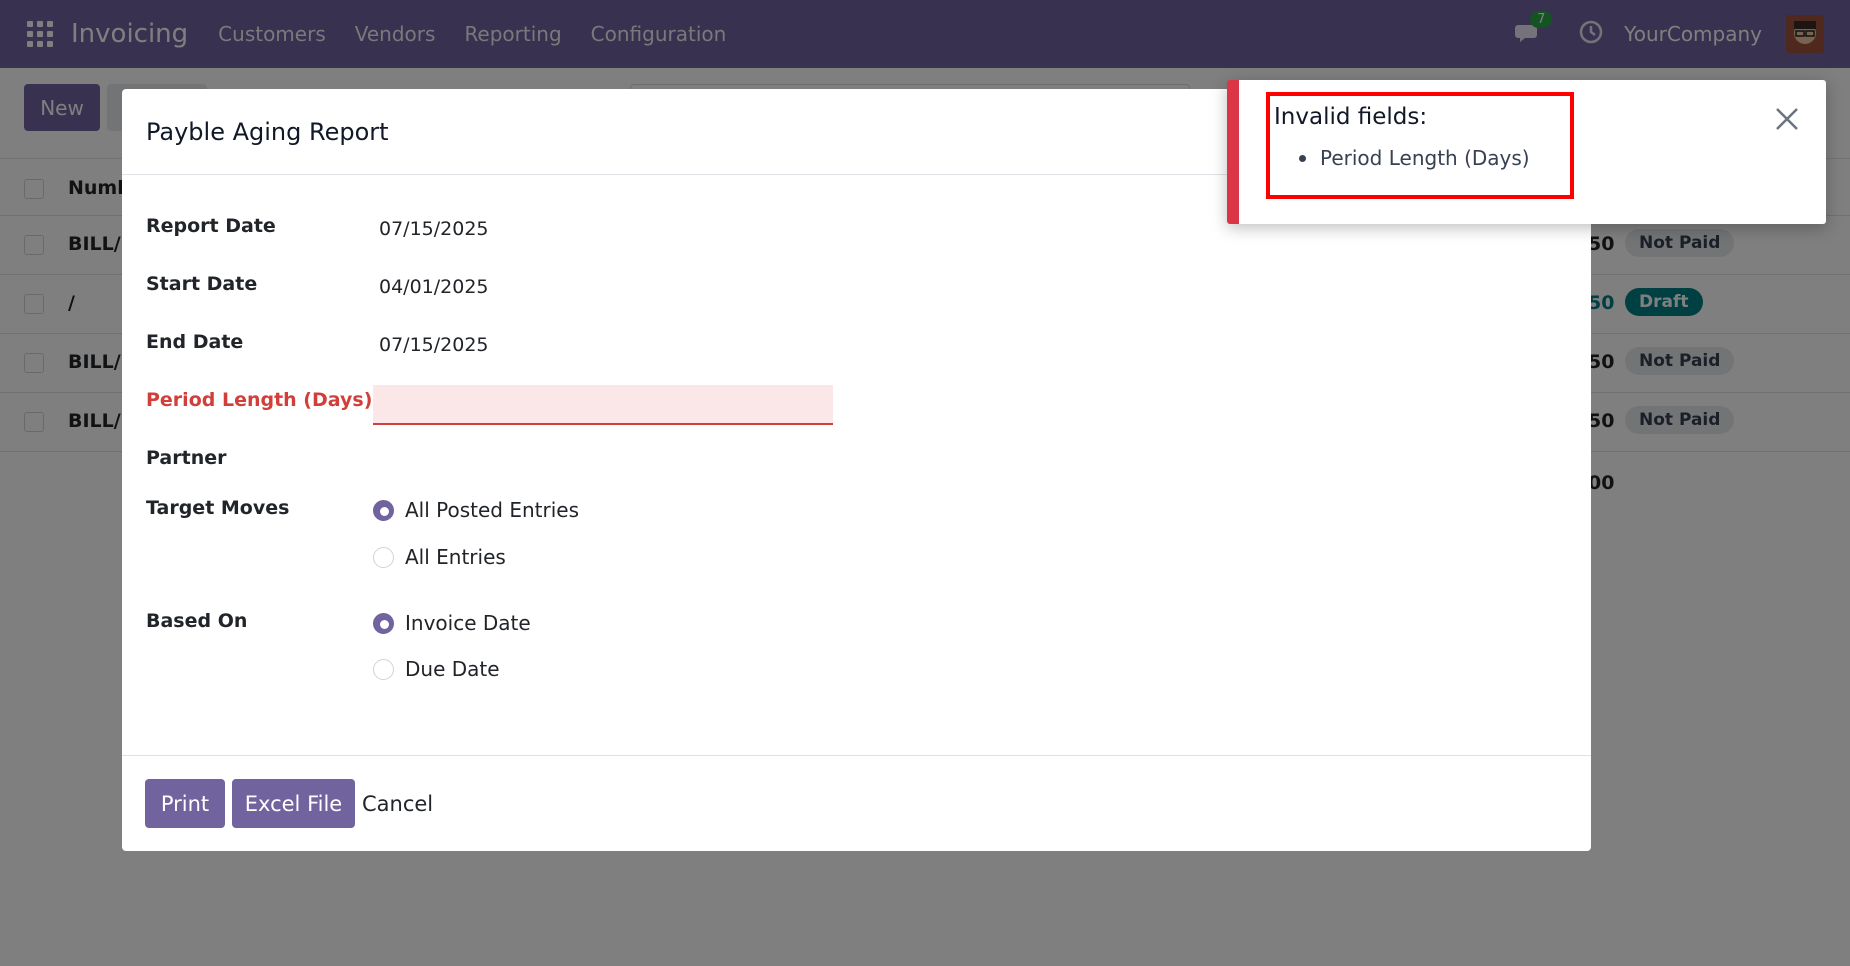  I want to click on notification-list-item: Period Length (Days), so click(1414, 158).